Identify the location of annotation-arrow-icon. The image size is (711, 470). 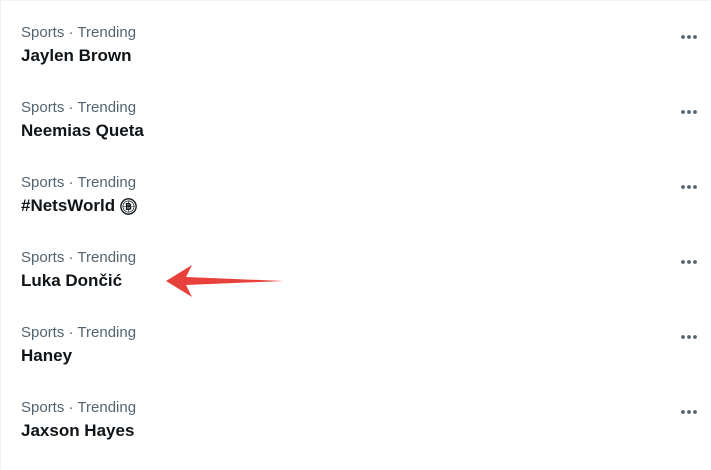
(225, 281).